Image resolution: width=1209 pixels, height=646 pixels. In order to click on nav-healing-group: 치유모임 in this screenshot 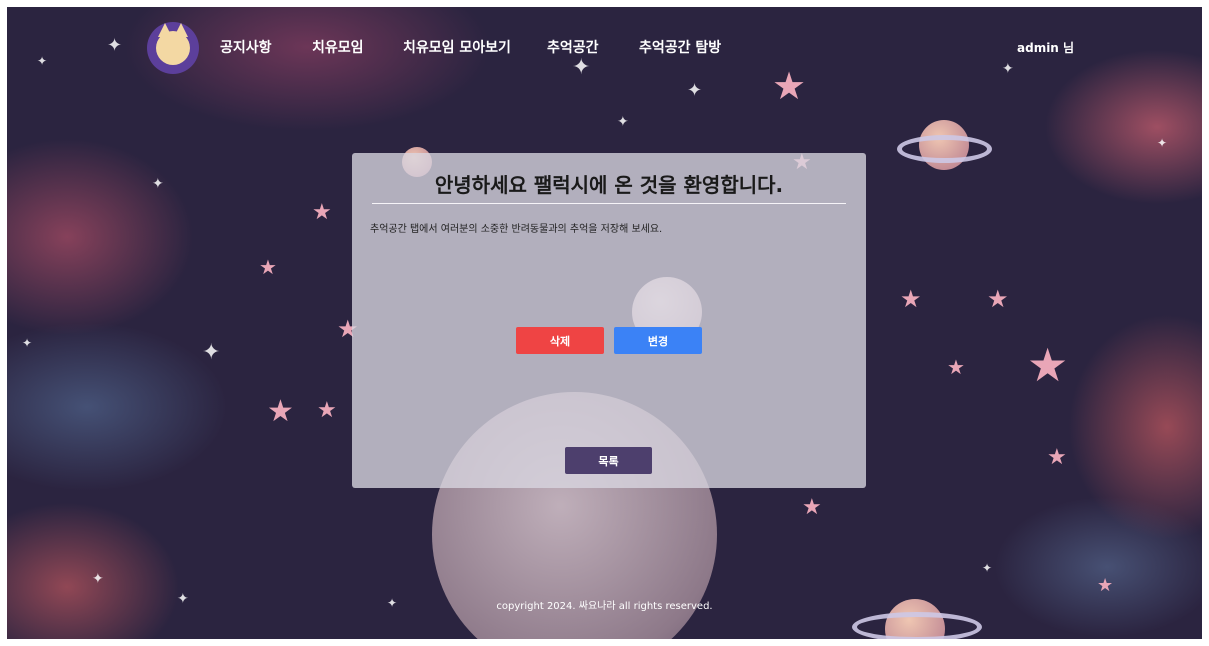, I will do `click(338, 47)`.